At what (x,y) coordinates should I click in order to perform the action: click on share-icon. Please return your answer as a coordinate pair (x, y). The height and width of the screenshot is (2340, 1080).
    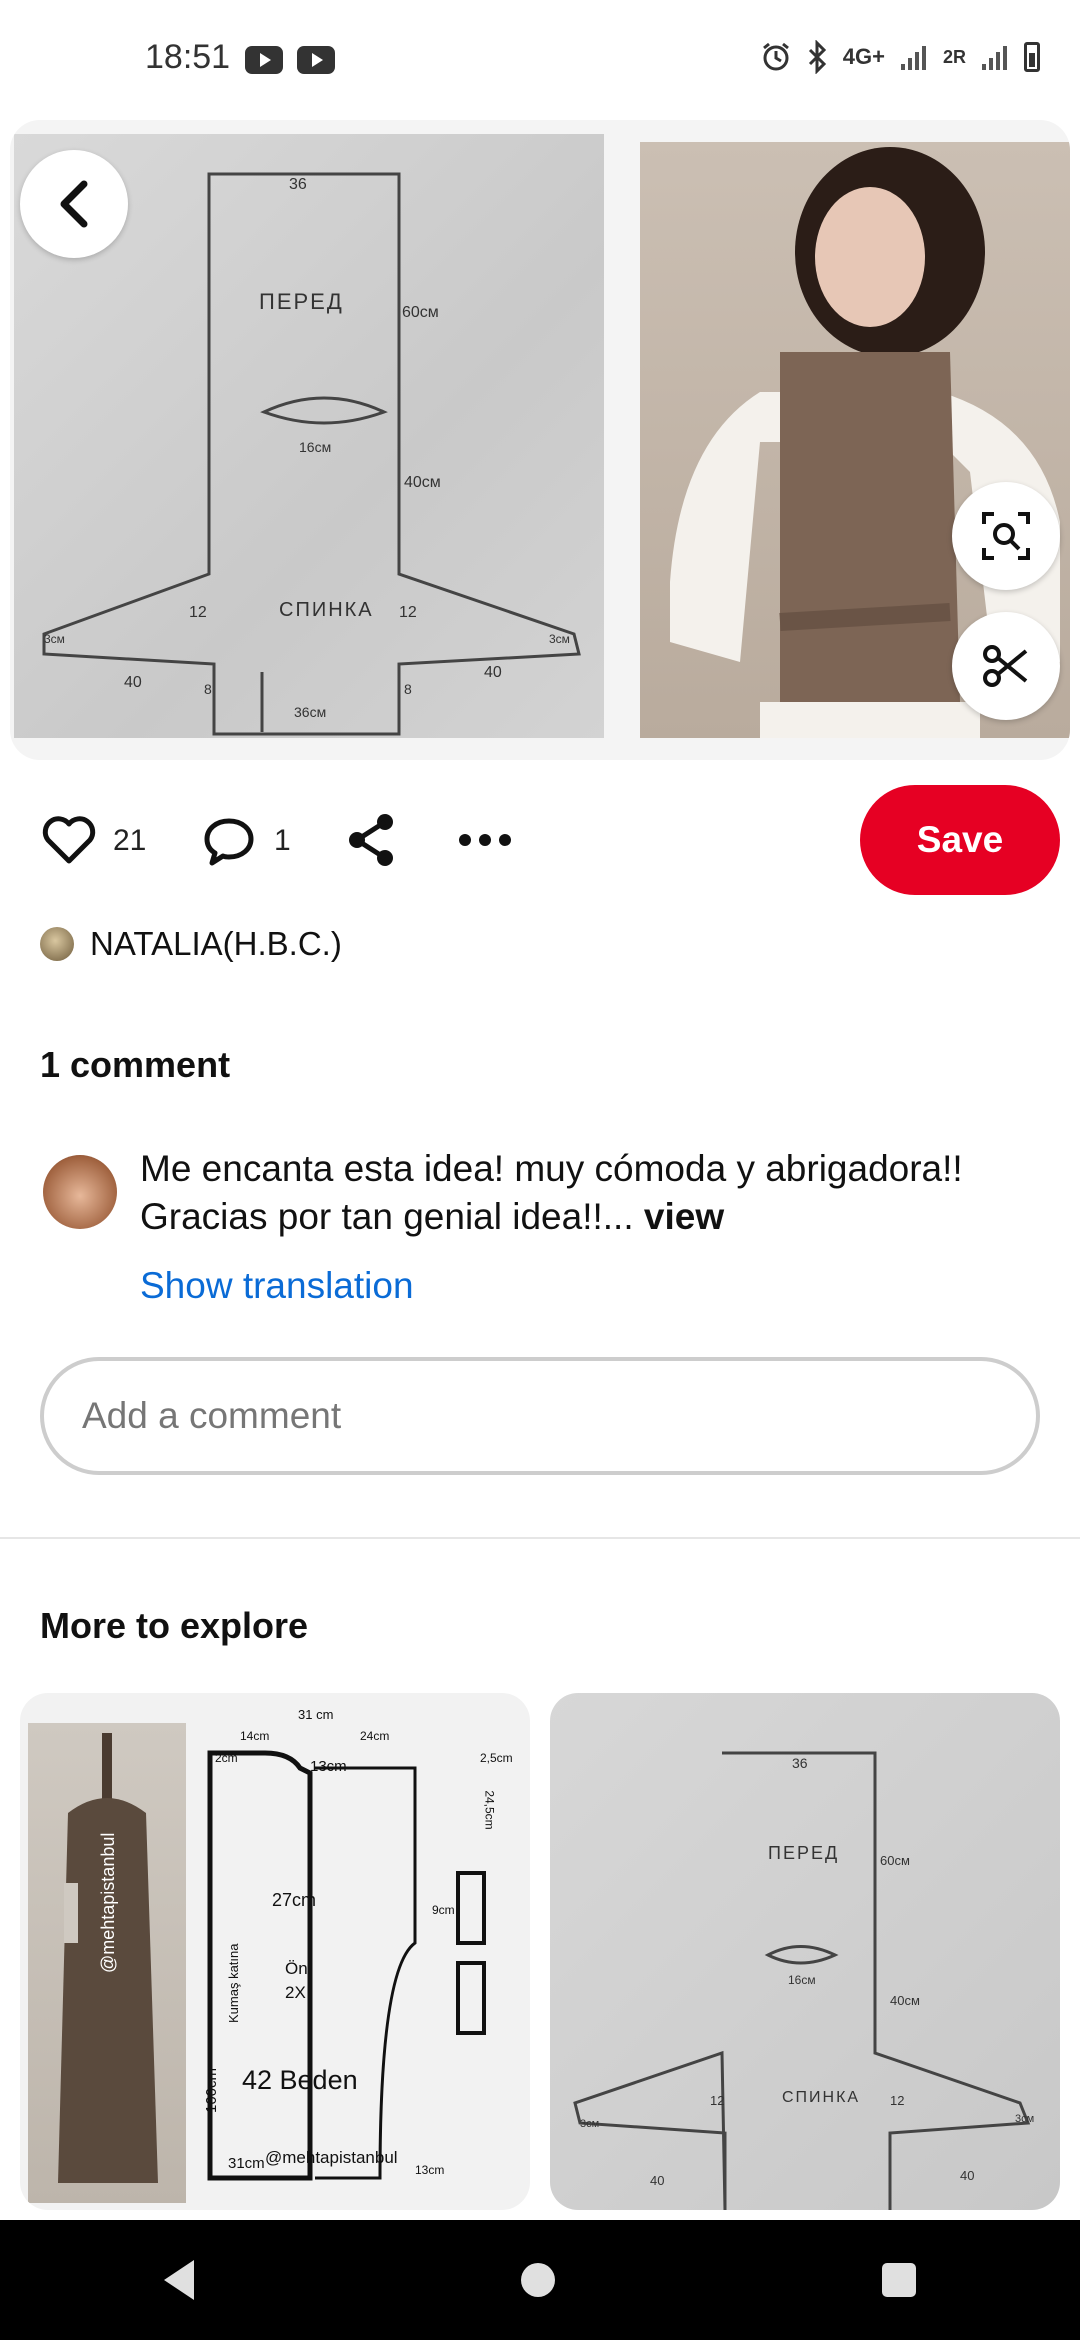
    Looking at the image, I should click on (371, 840).